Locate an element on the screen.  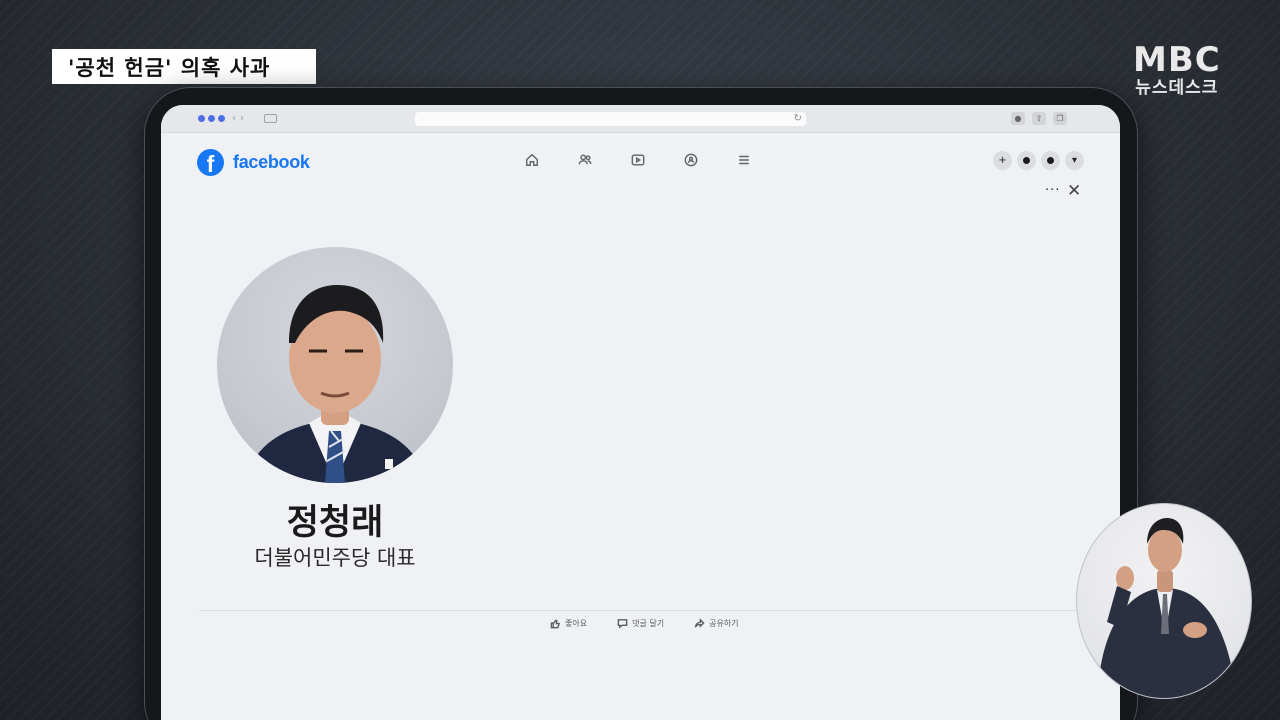
comment-icon is located at coordinates (622, 624).